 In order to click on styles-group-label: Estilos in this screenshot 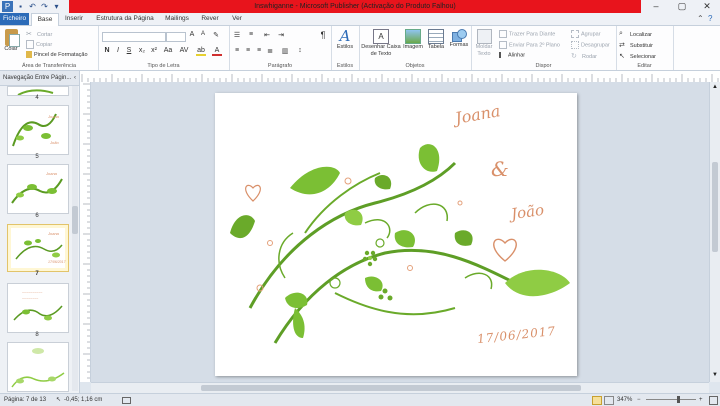, I will do `click(345, 66)`.